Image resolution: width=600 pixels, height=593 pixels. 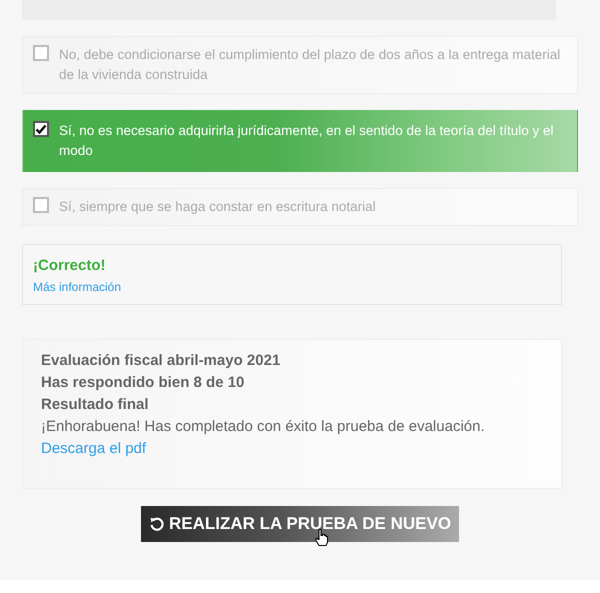 I want to click on answer-option: No, debe condicionarse el cumplimiento del plazo de dos años a la entrega material de la vivienda construida, so click(x=300, y=65).